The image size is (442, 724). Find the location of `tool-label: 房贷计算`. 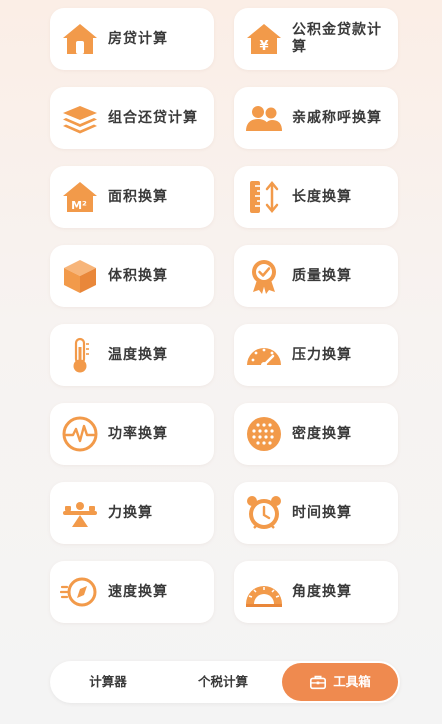

tool-label: 房贷计算 is located at coordinates (138, 38).